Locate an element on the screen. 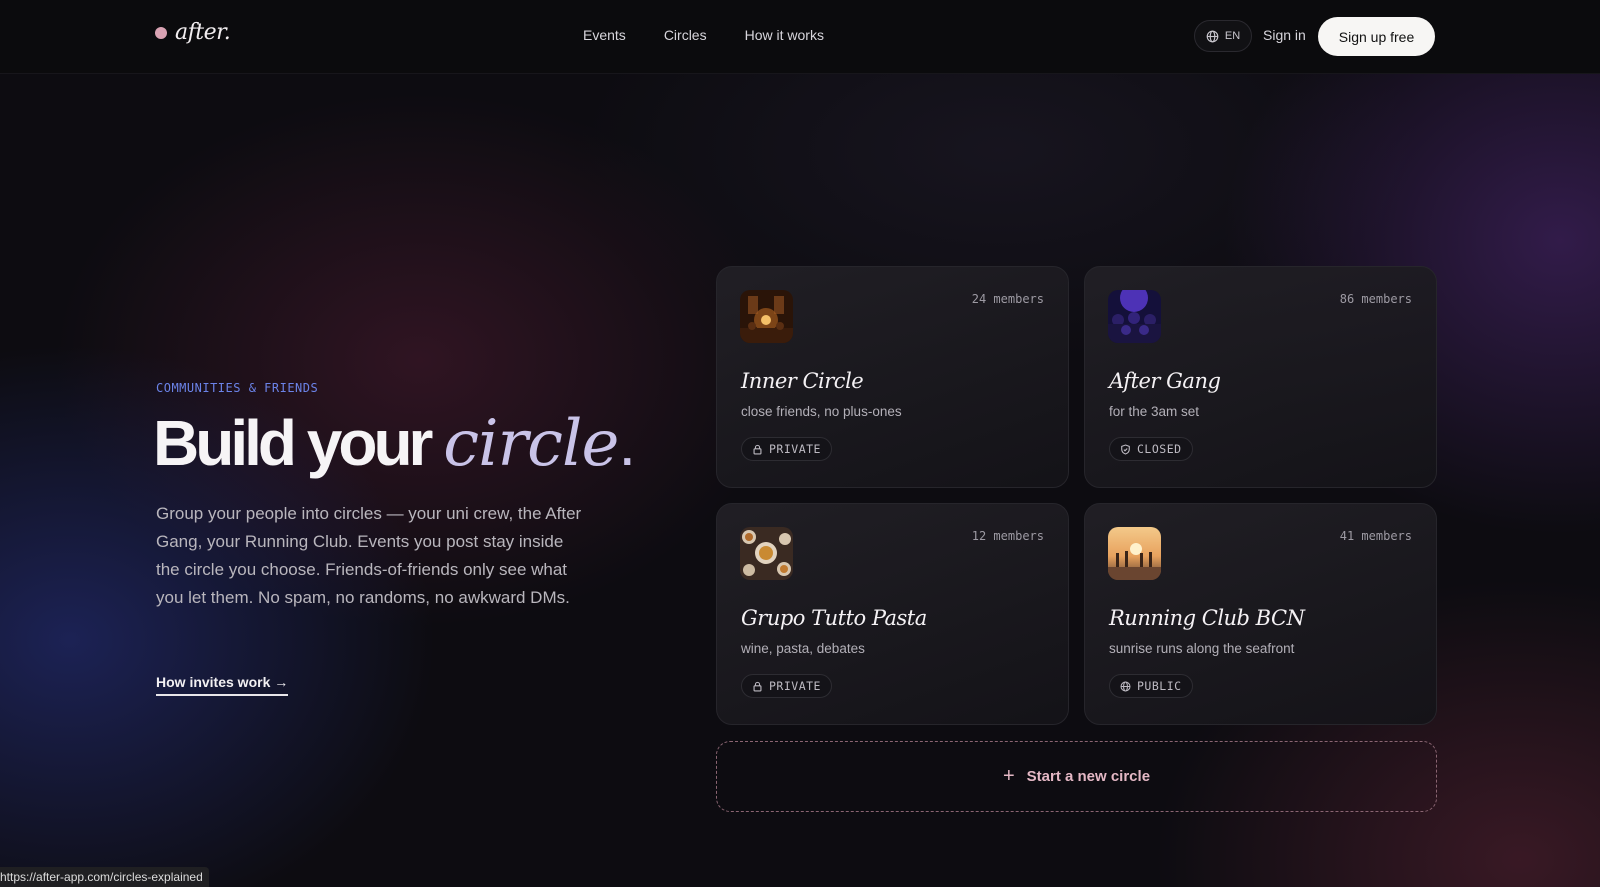 Image resolution: width=1600 pixels, height=887 pixels. language-label: EN is located at coordinates (1232, 36).